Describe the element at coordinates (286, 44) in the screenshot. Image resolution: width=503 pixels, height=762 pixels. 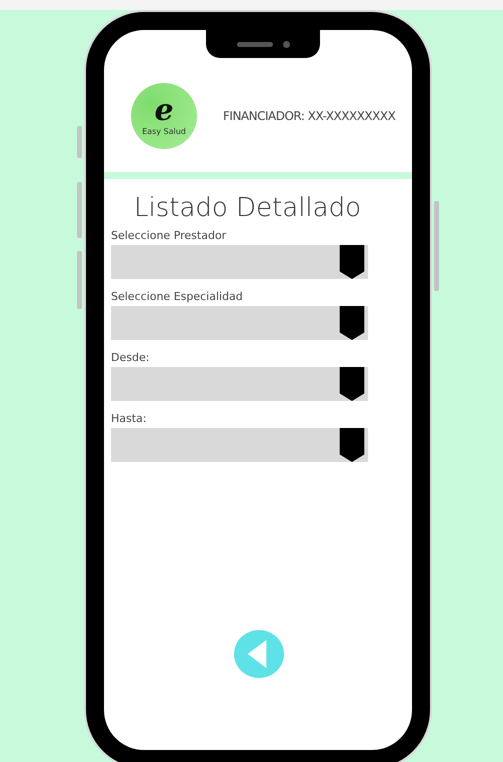
I see `camera-icon` at that location.